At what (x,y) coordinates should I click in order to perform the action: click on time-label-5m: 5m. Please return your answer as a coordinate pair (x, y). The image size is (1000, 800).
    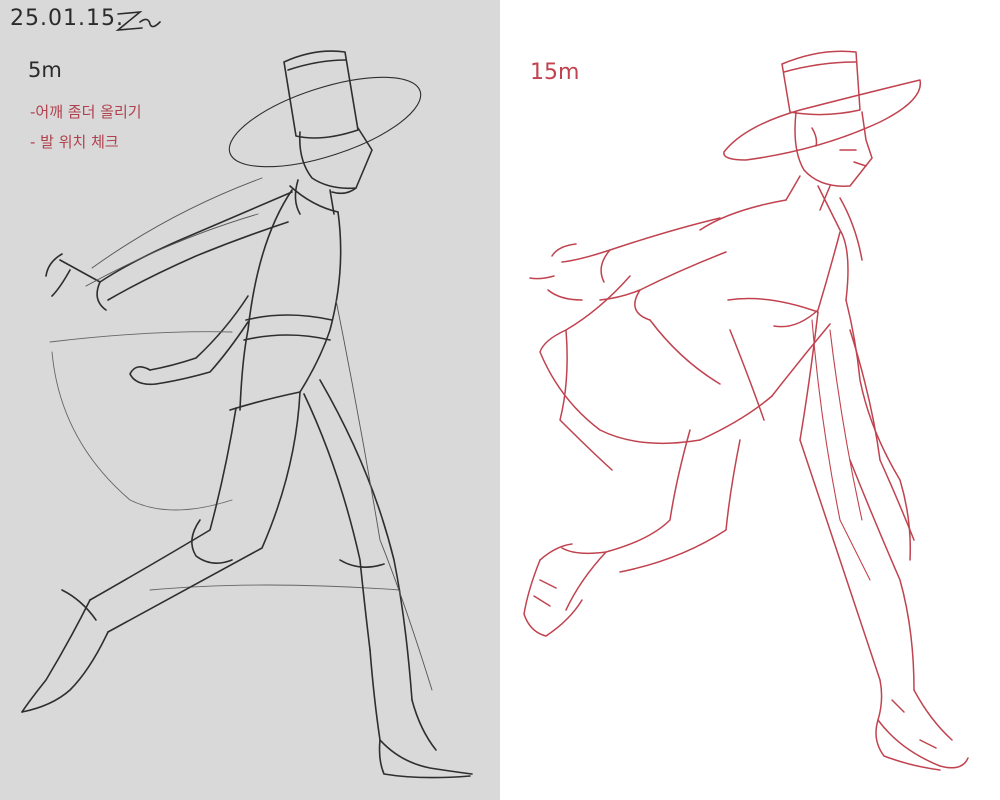
    Looking at the image, I should click on (45, 70).